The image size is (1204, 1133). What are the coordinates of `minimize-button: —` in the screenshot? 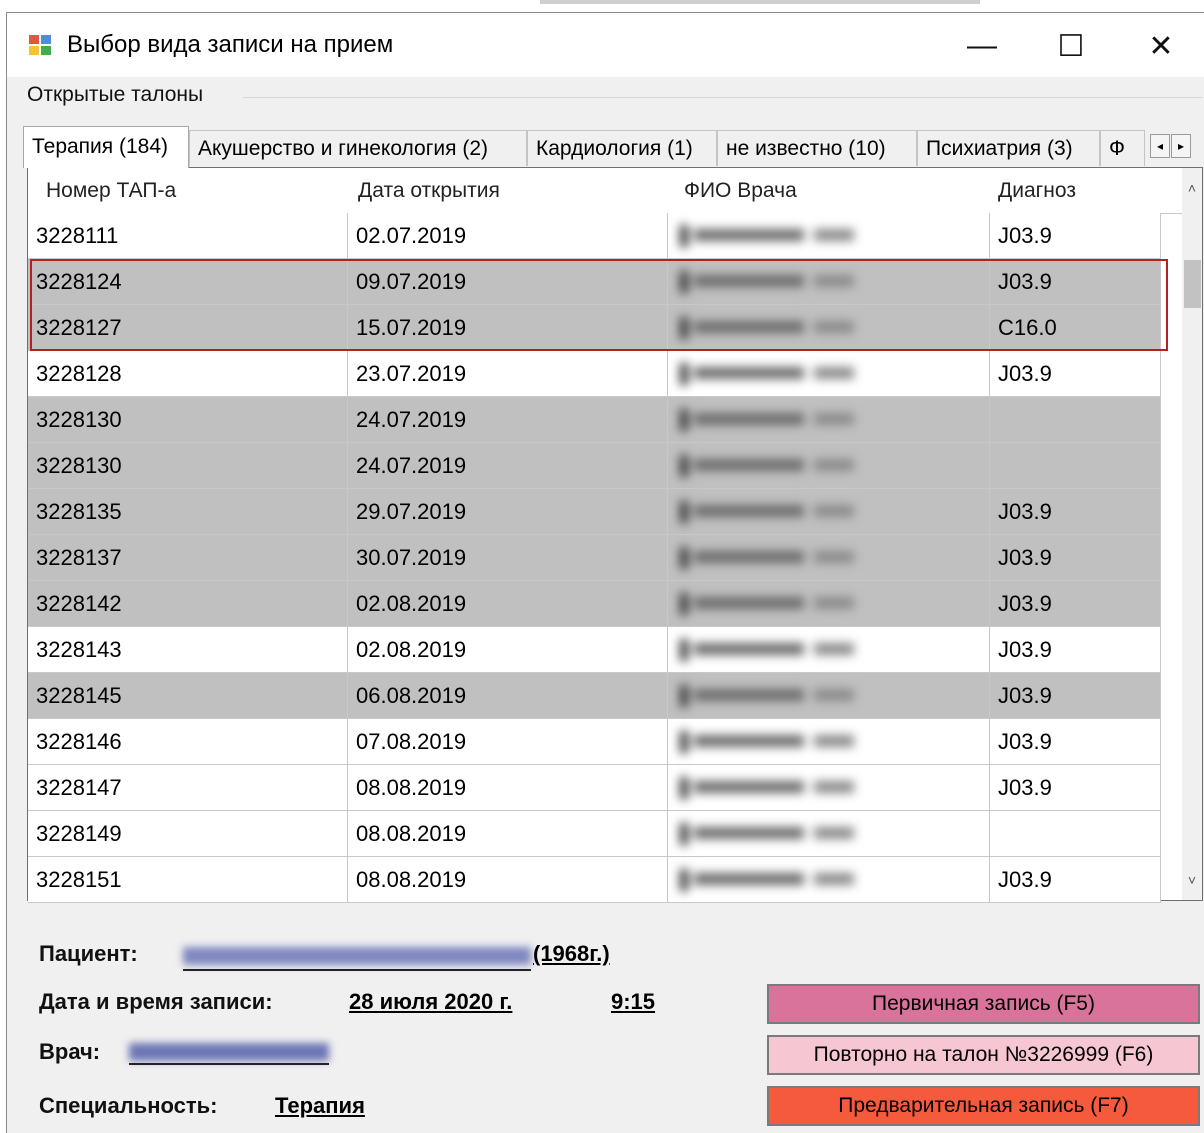 It's located at (982, 46).